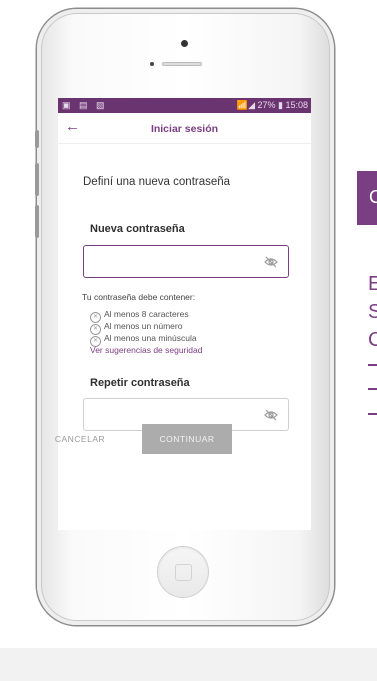 The height and width of the screenshot is (681, 377). What do you see at coordinates (37, 139) in the screenshot?
I see `phone-side-button` at bounding box center [37, 139].